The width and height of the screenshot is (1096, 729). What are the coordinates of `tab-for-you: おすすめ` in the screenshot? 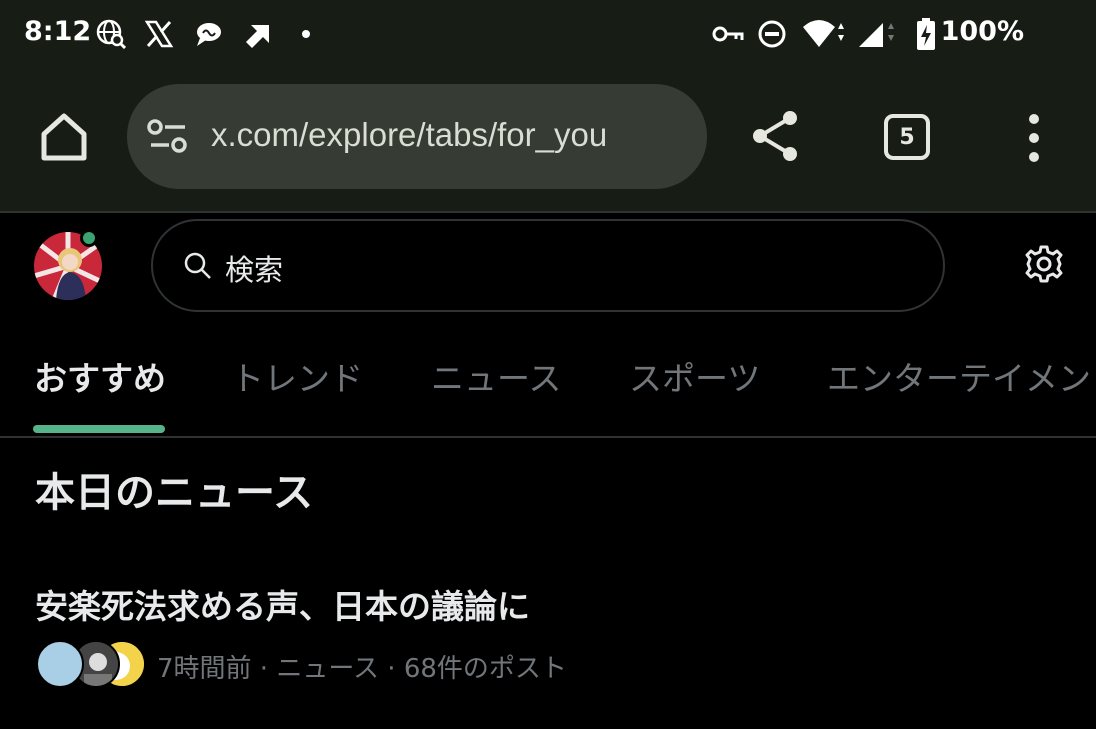 It's located at (100, 376).